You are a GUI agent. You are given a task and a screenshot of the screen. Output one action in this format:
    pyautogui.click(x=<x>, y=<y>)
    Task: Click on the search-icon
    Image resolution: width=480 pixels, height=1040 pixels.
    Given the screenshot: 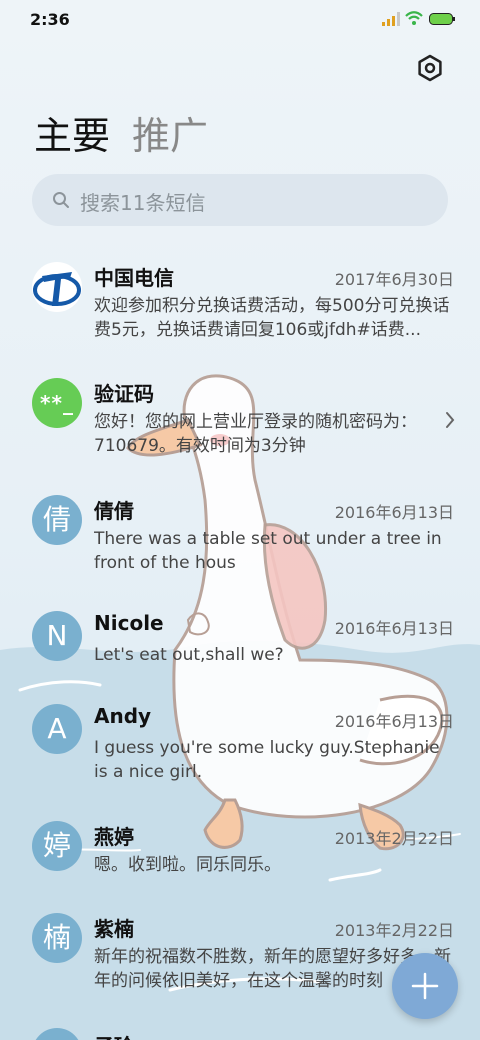 What is the action you would take?
    pyautogui.click(x=61, y=200)
    